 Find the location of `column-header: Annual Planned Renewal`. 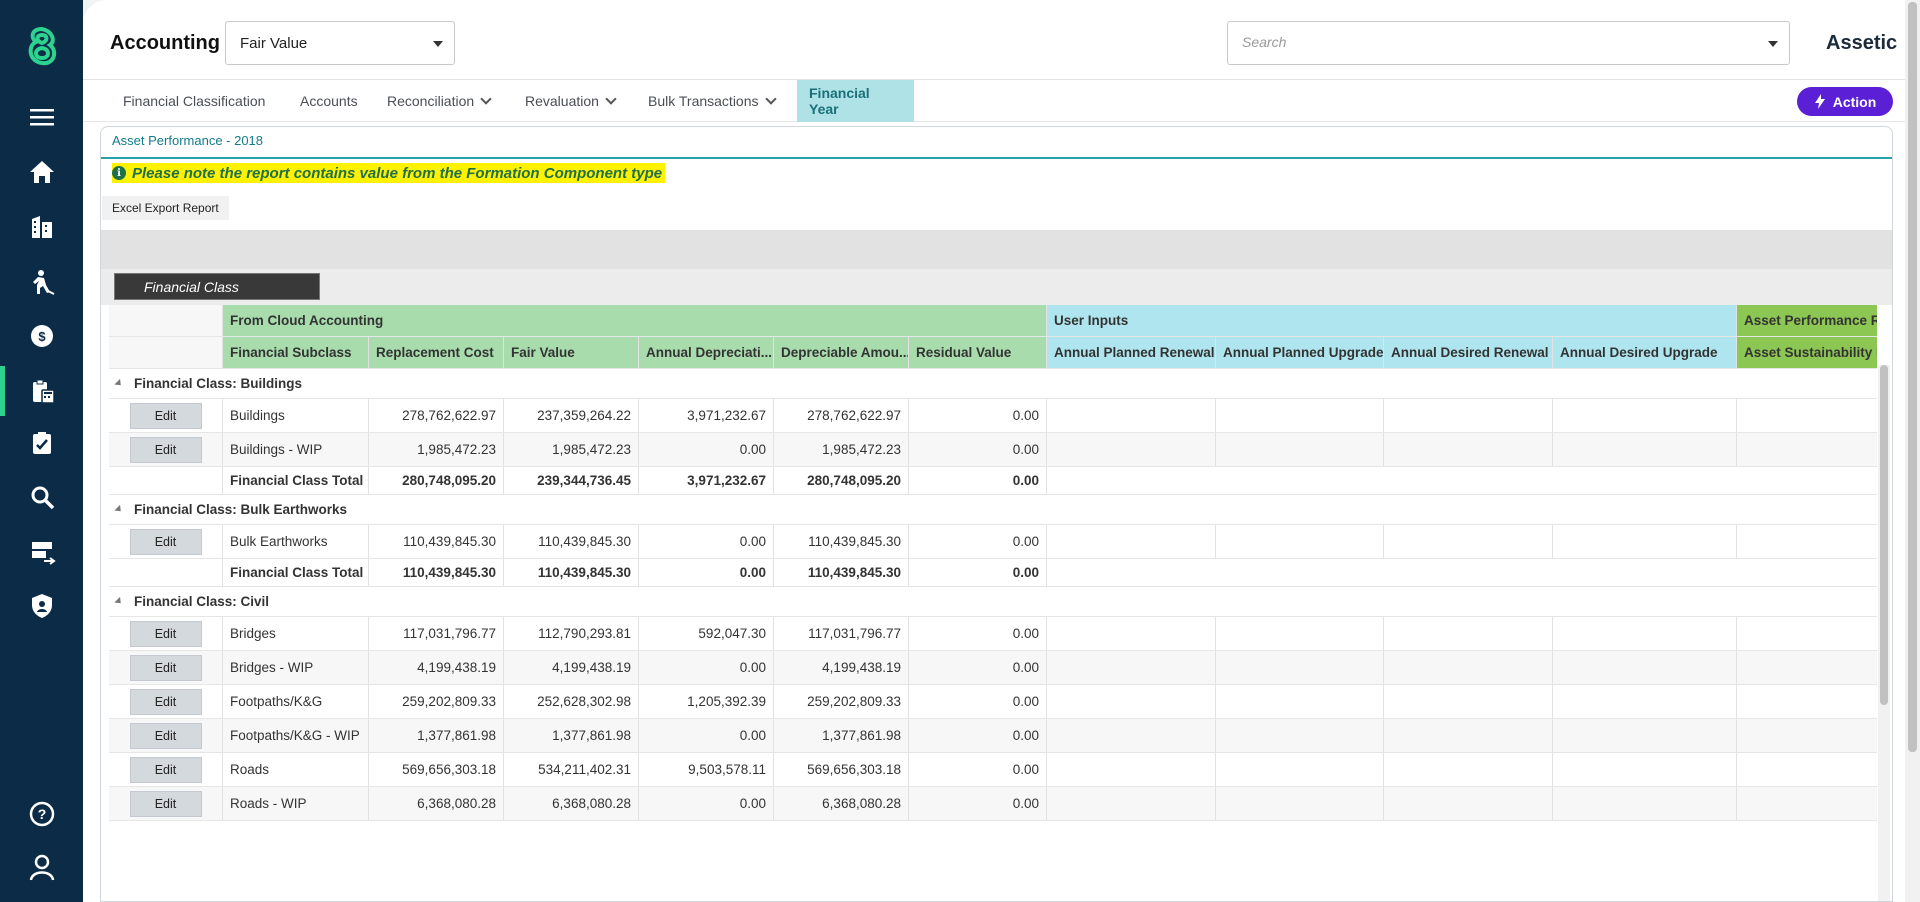

column-header: Annual Planned Renewal is located at coordinates (1131, 352).